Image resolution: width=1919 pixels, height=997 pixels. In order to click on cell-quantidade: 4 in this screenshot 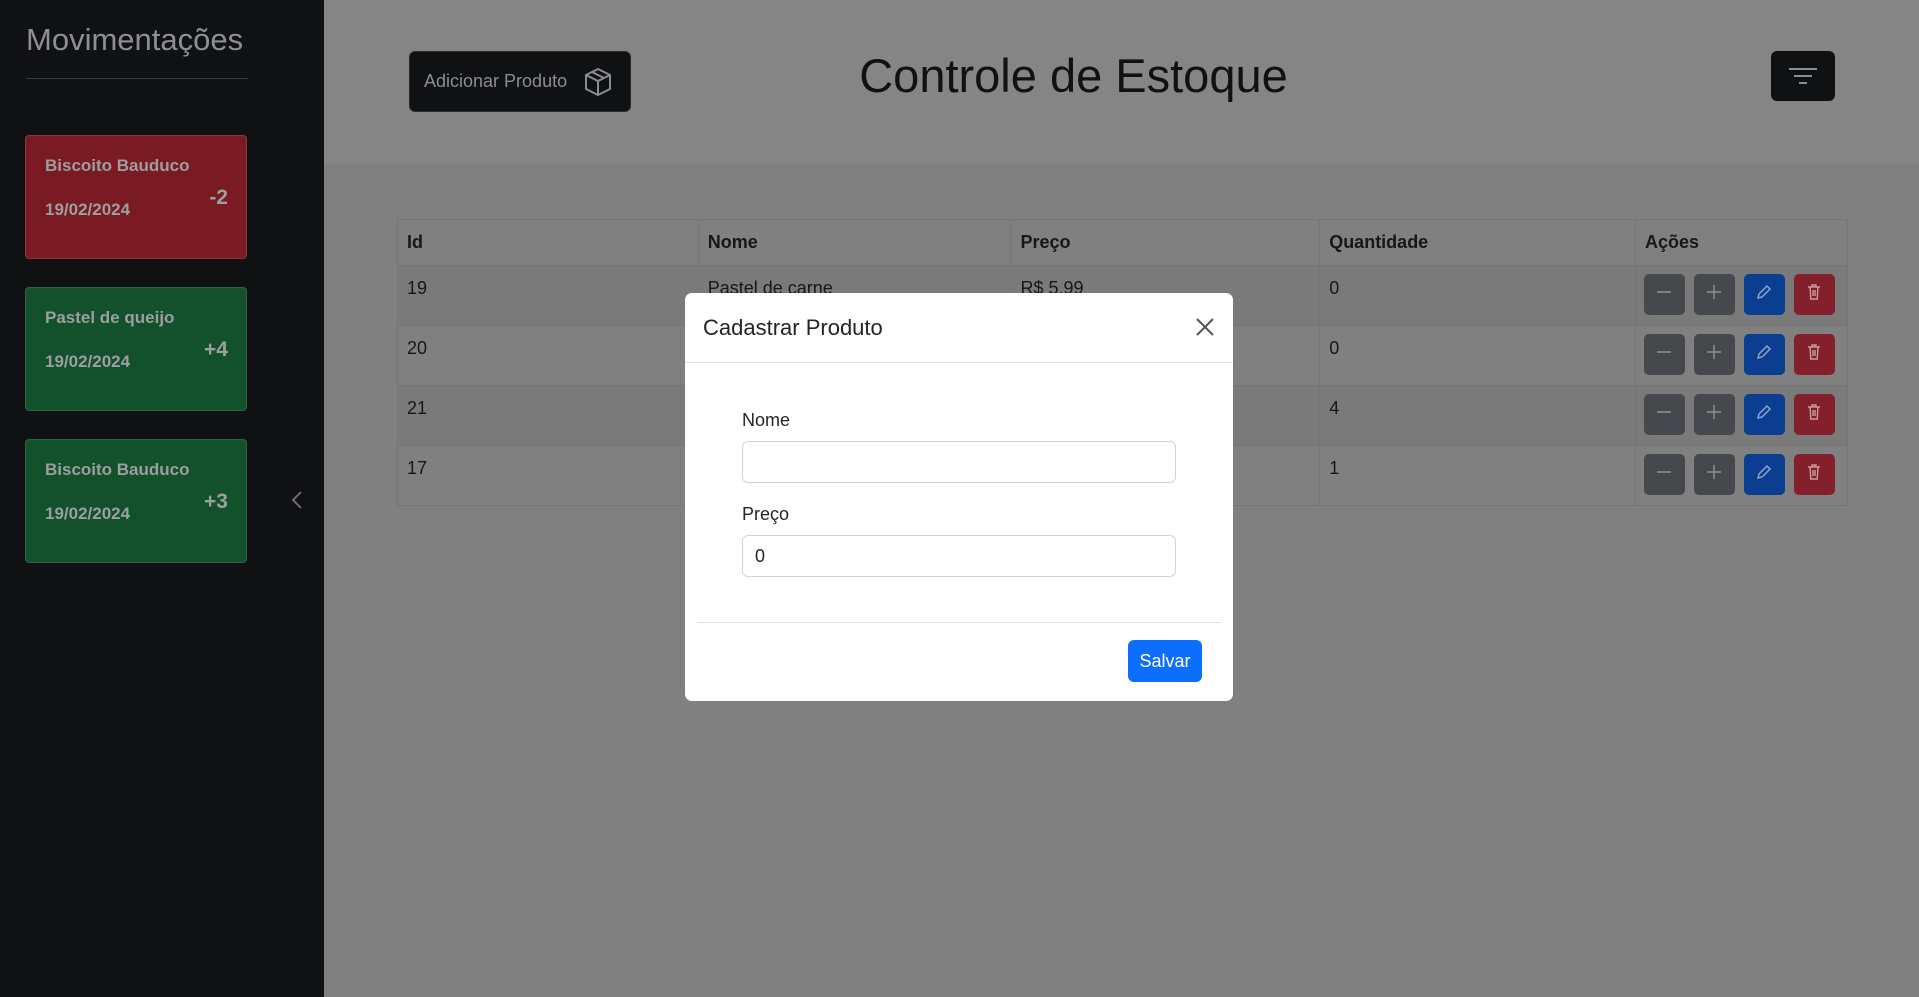, I will do `click(1477, 415)`.